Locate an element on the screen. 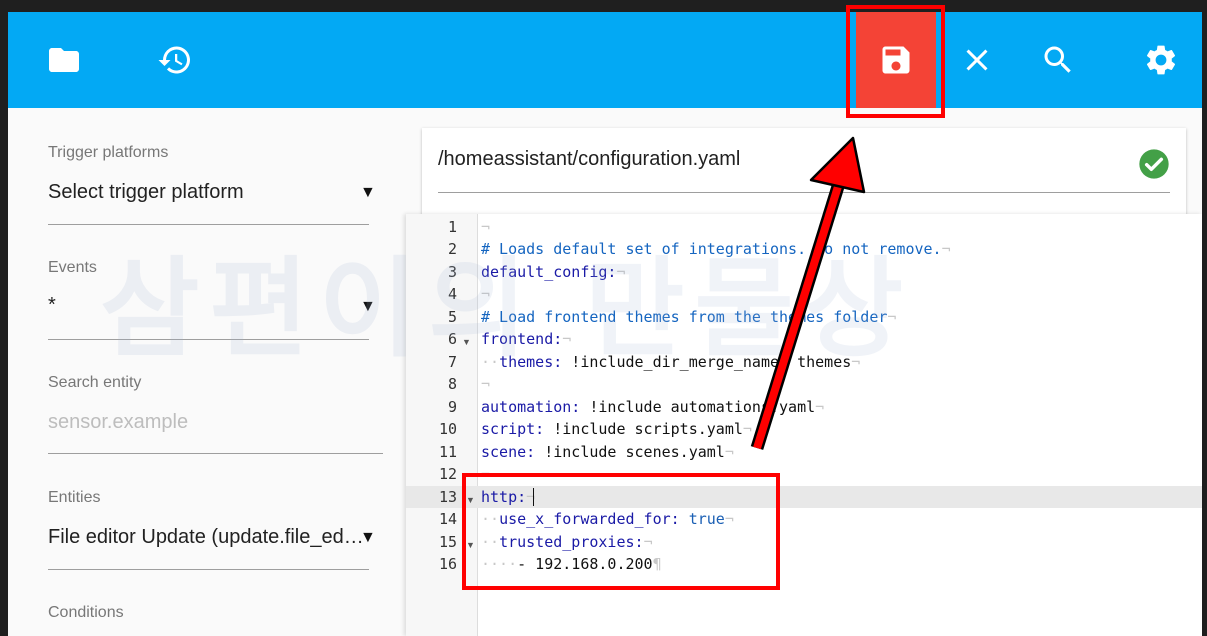 The height and width of the screenshot is (636, 1207). conditions-label: Conditions is located at coordinates (86, 612).